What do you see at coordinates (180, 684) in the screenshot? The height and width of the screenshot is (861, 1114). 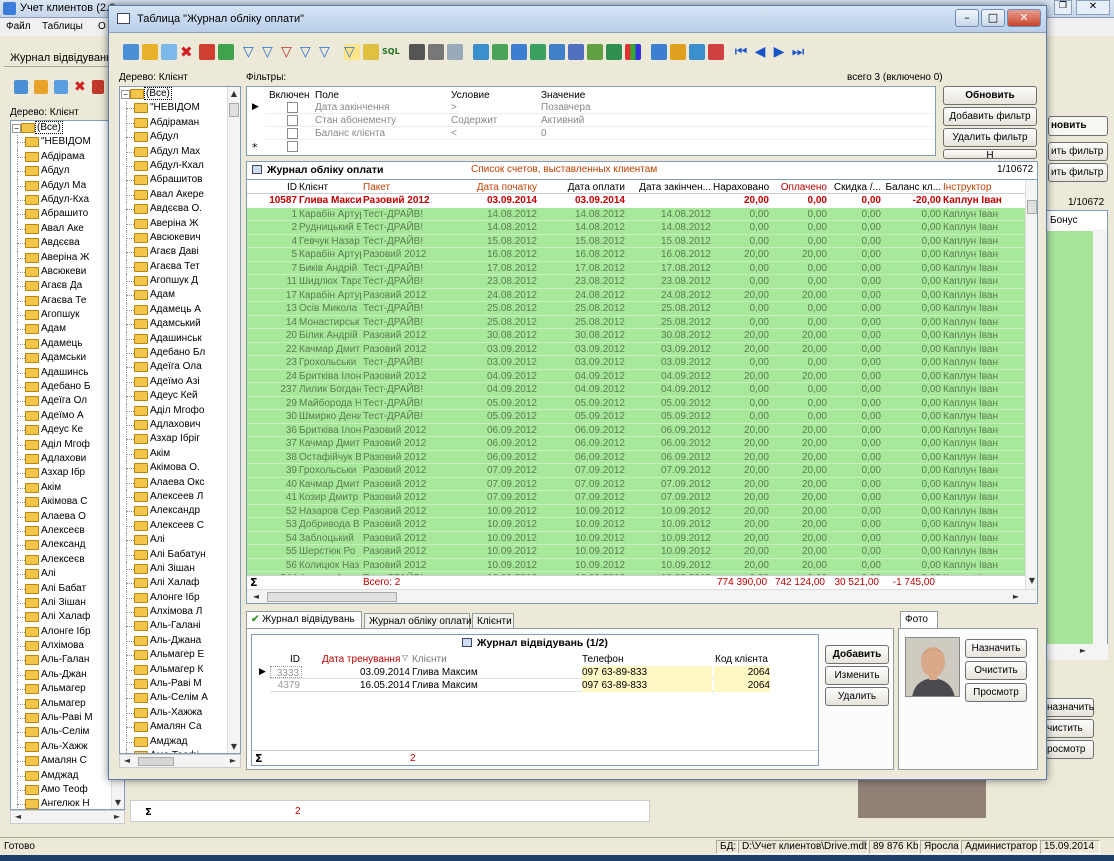 I see `tree-item: Аль-Раві М` at bounding box center [180, 684].